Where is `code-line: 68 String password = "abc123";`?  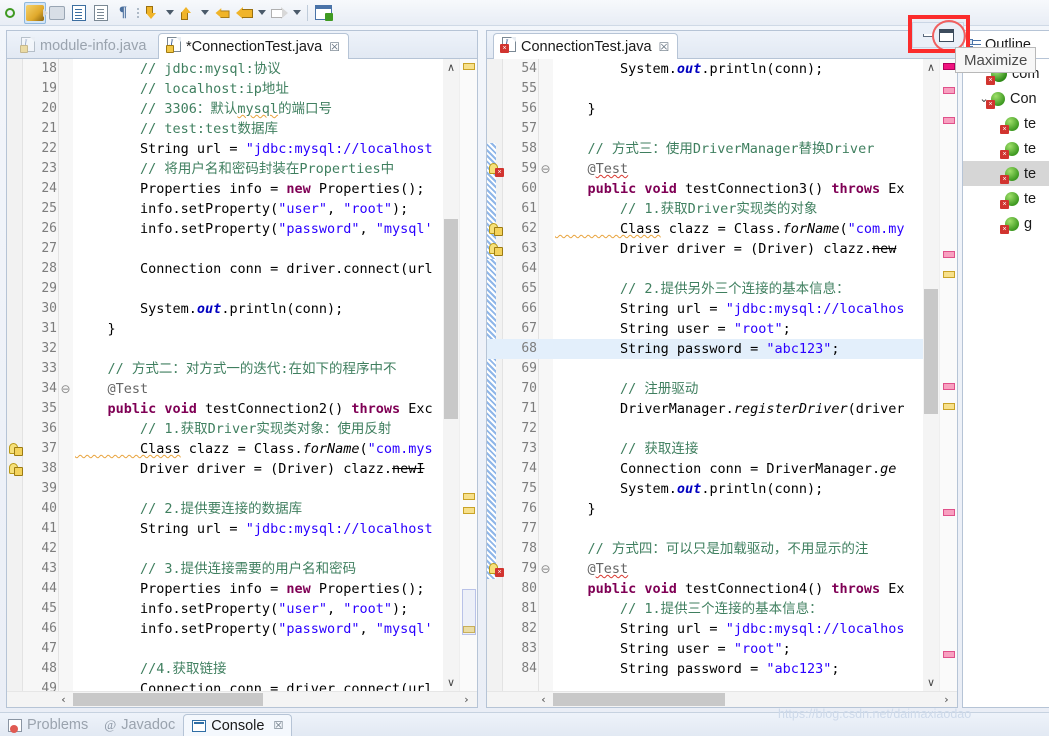 code-line: 68 String password = "abc123"; is located at coordinates (722, 349).